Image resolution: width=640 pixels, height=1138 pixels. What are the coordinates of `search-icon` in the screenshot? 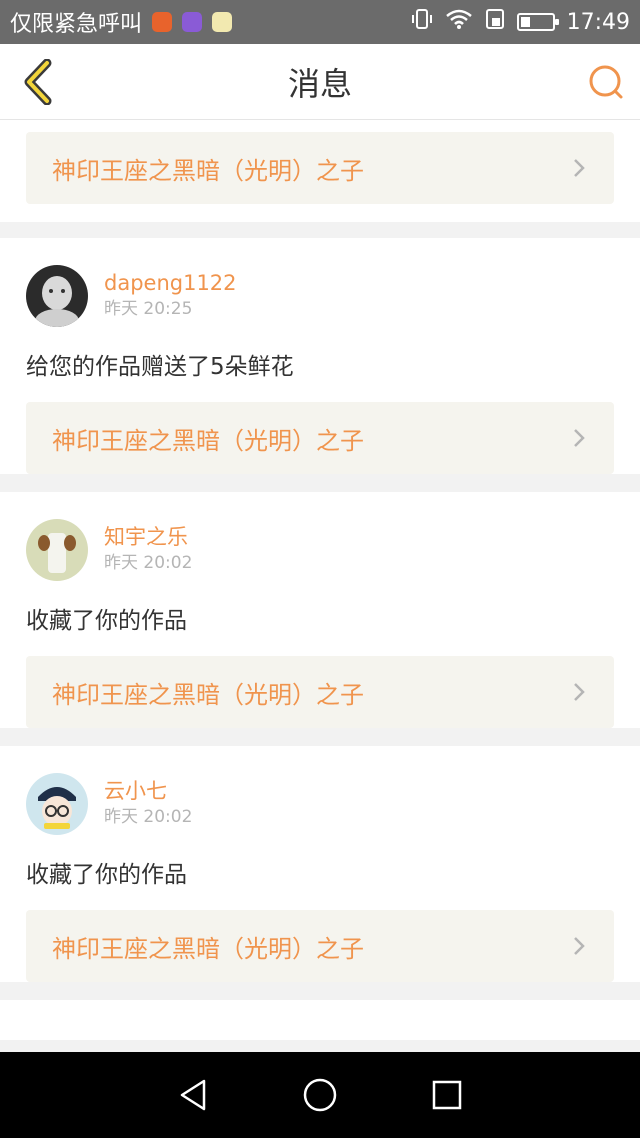 It's located at (606, 82).